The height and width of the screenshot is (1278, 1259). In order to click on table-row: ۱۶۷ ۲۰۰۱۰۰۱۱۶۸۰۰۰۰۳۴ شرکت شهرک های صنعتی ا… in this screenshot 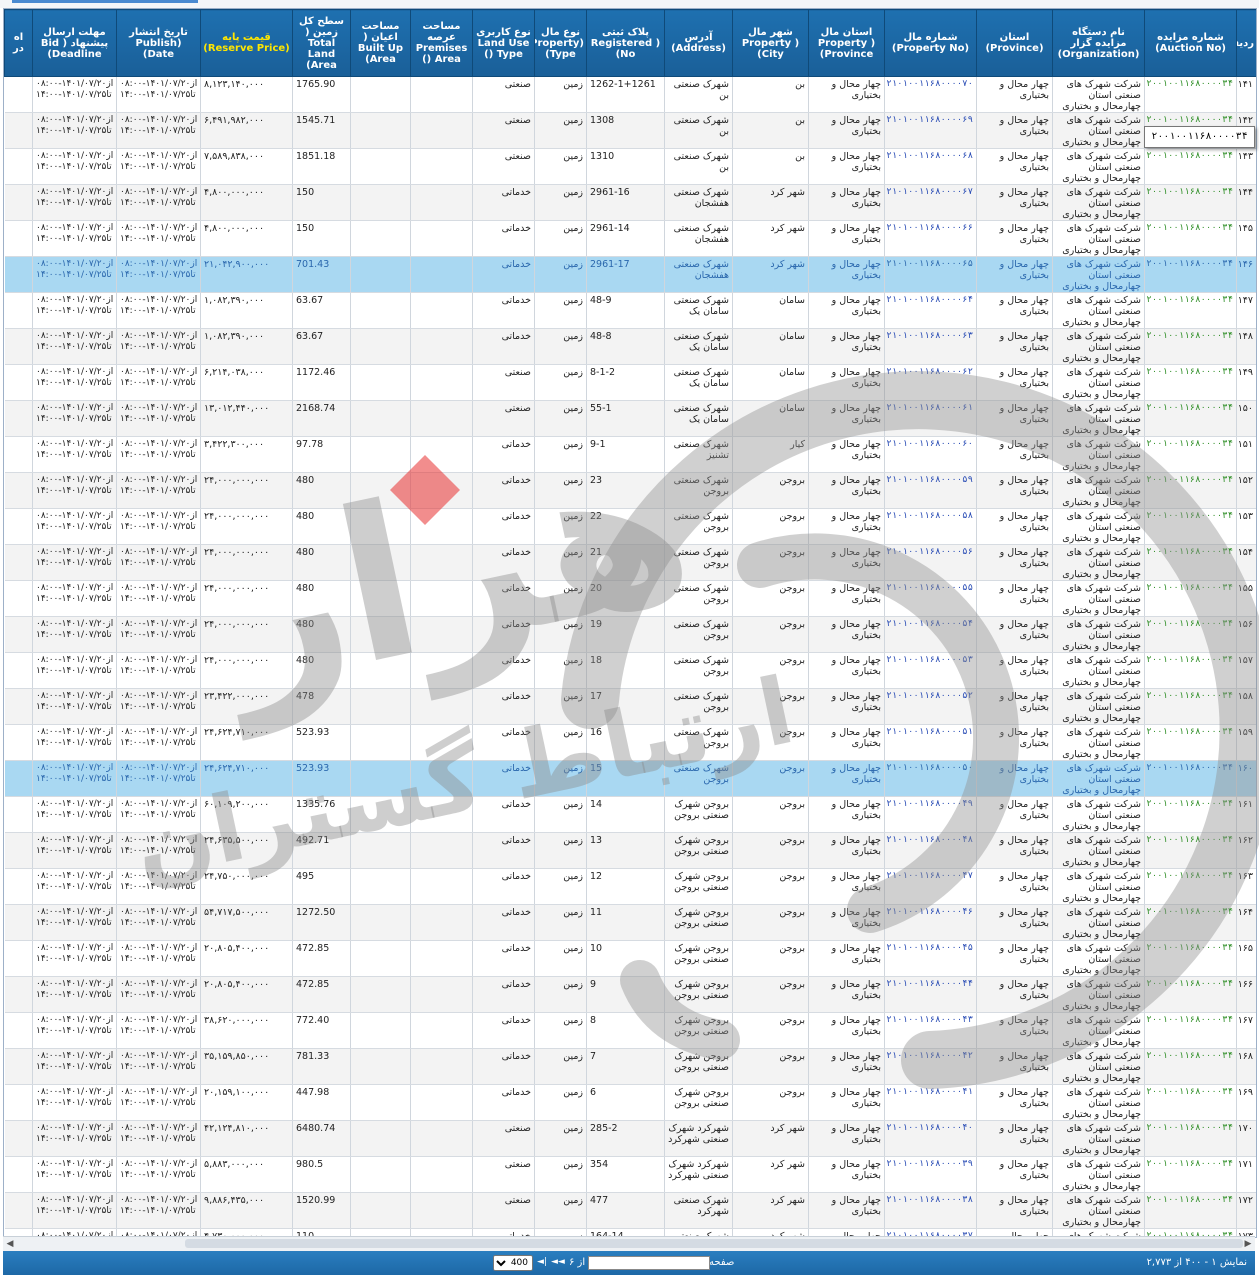, I will do `click(630, 1030)`.